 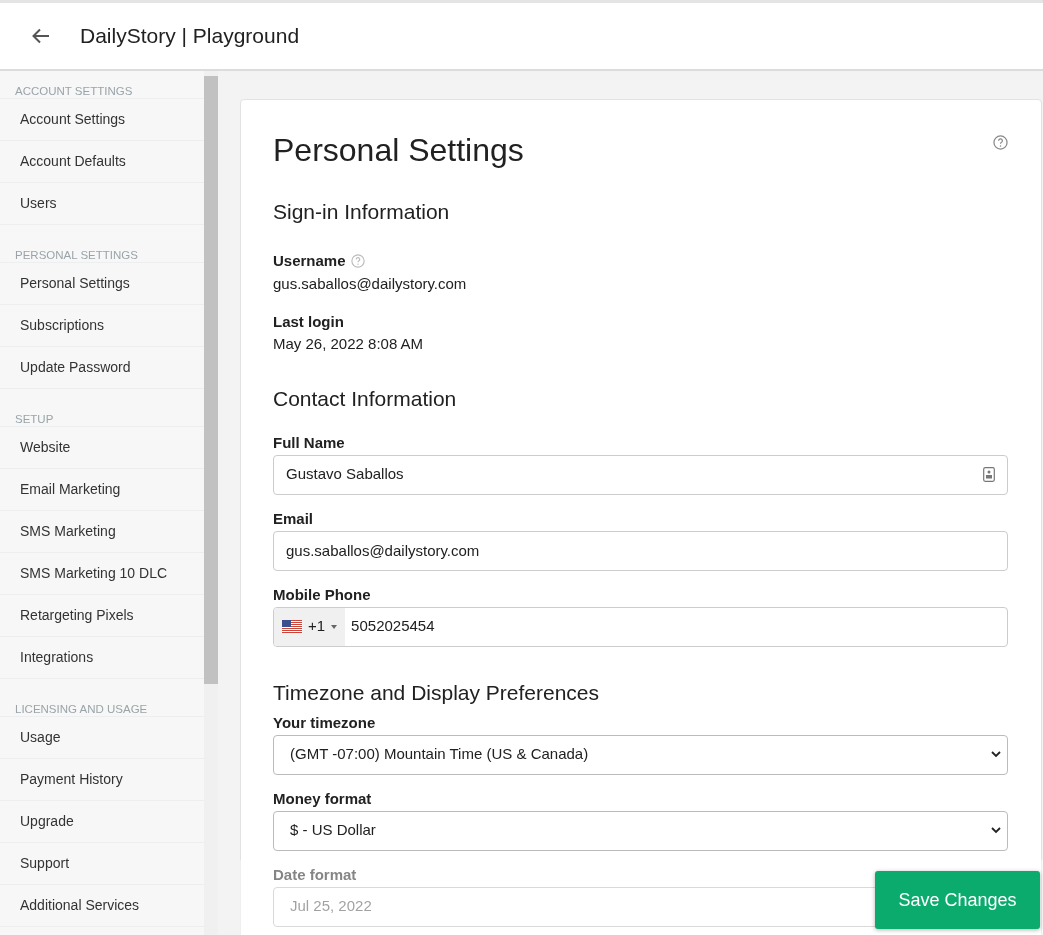 What do you see at coordinates (190, 36) in the screenshot?
I see `app-title: DailyStory | Playground` at bounding box center [190, 36].